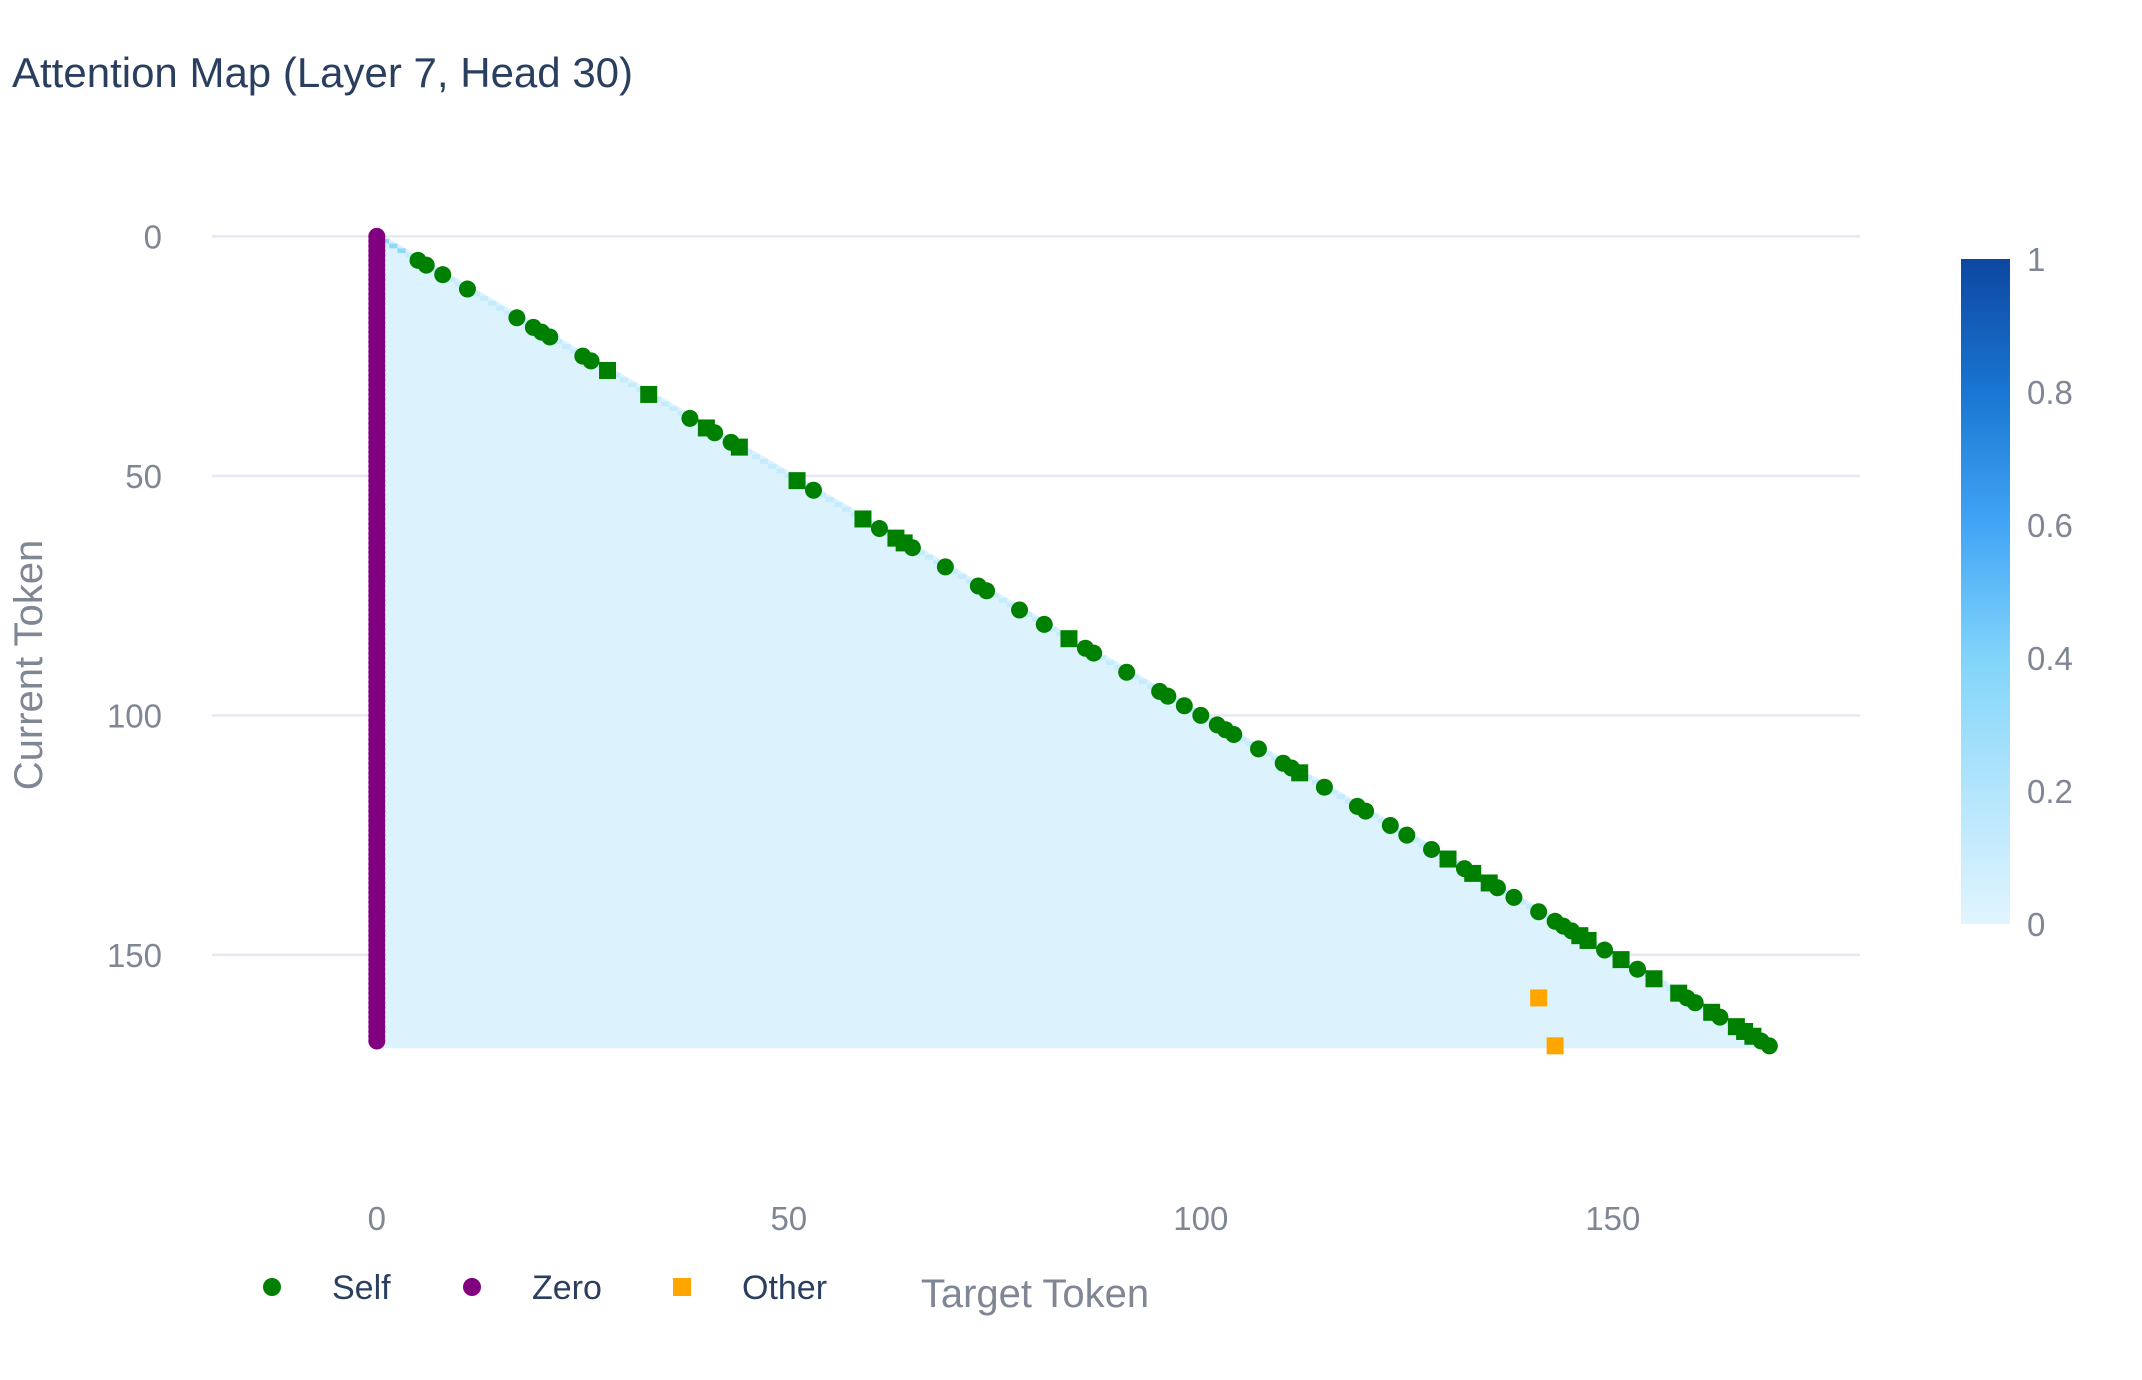 The height and width of the screenshot is (1380, 2142). What do you see at coordinates (134, 955) in the screenshot?
I see `y-tick-label: 150` at bounding box center [134, 955].